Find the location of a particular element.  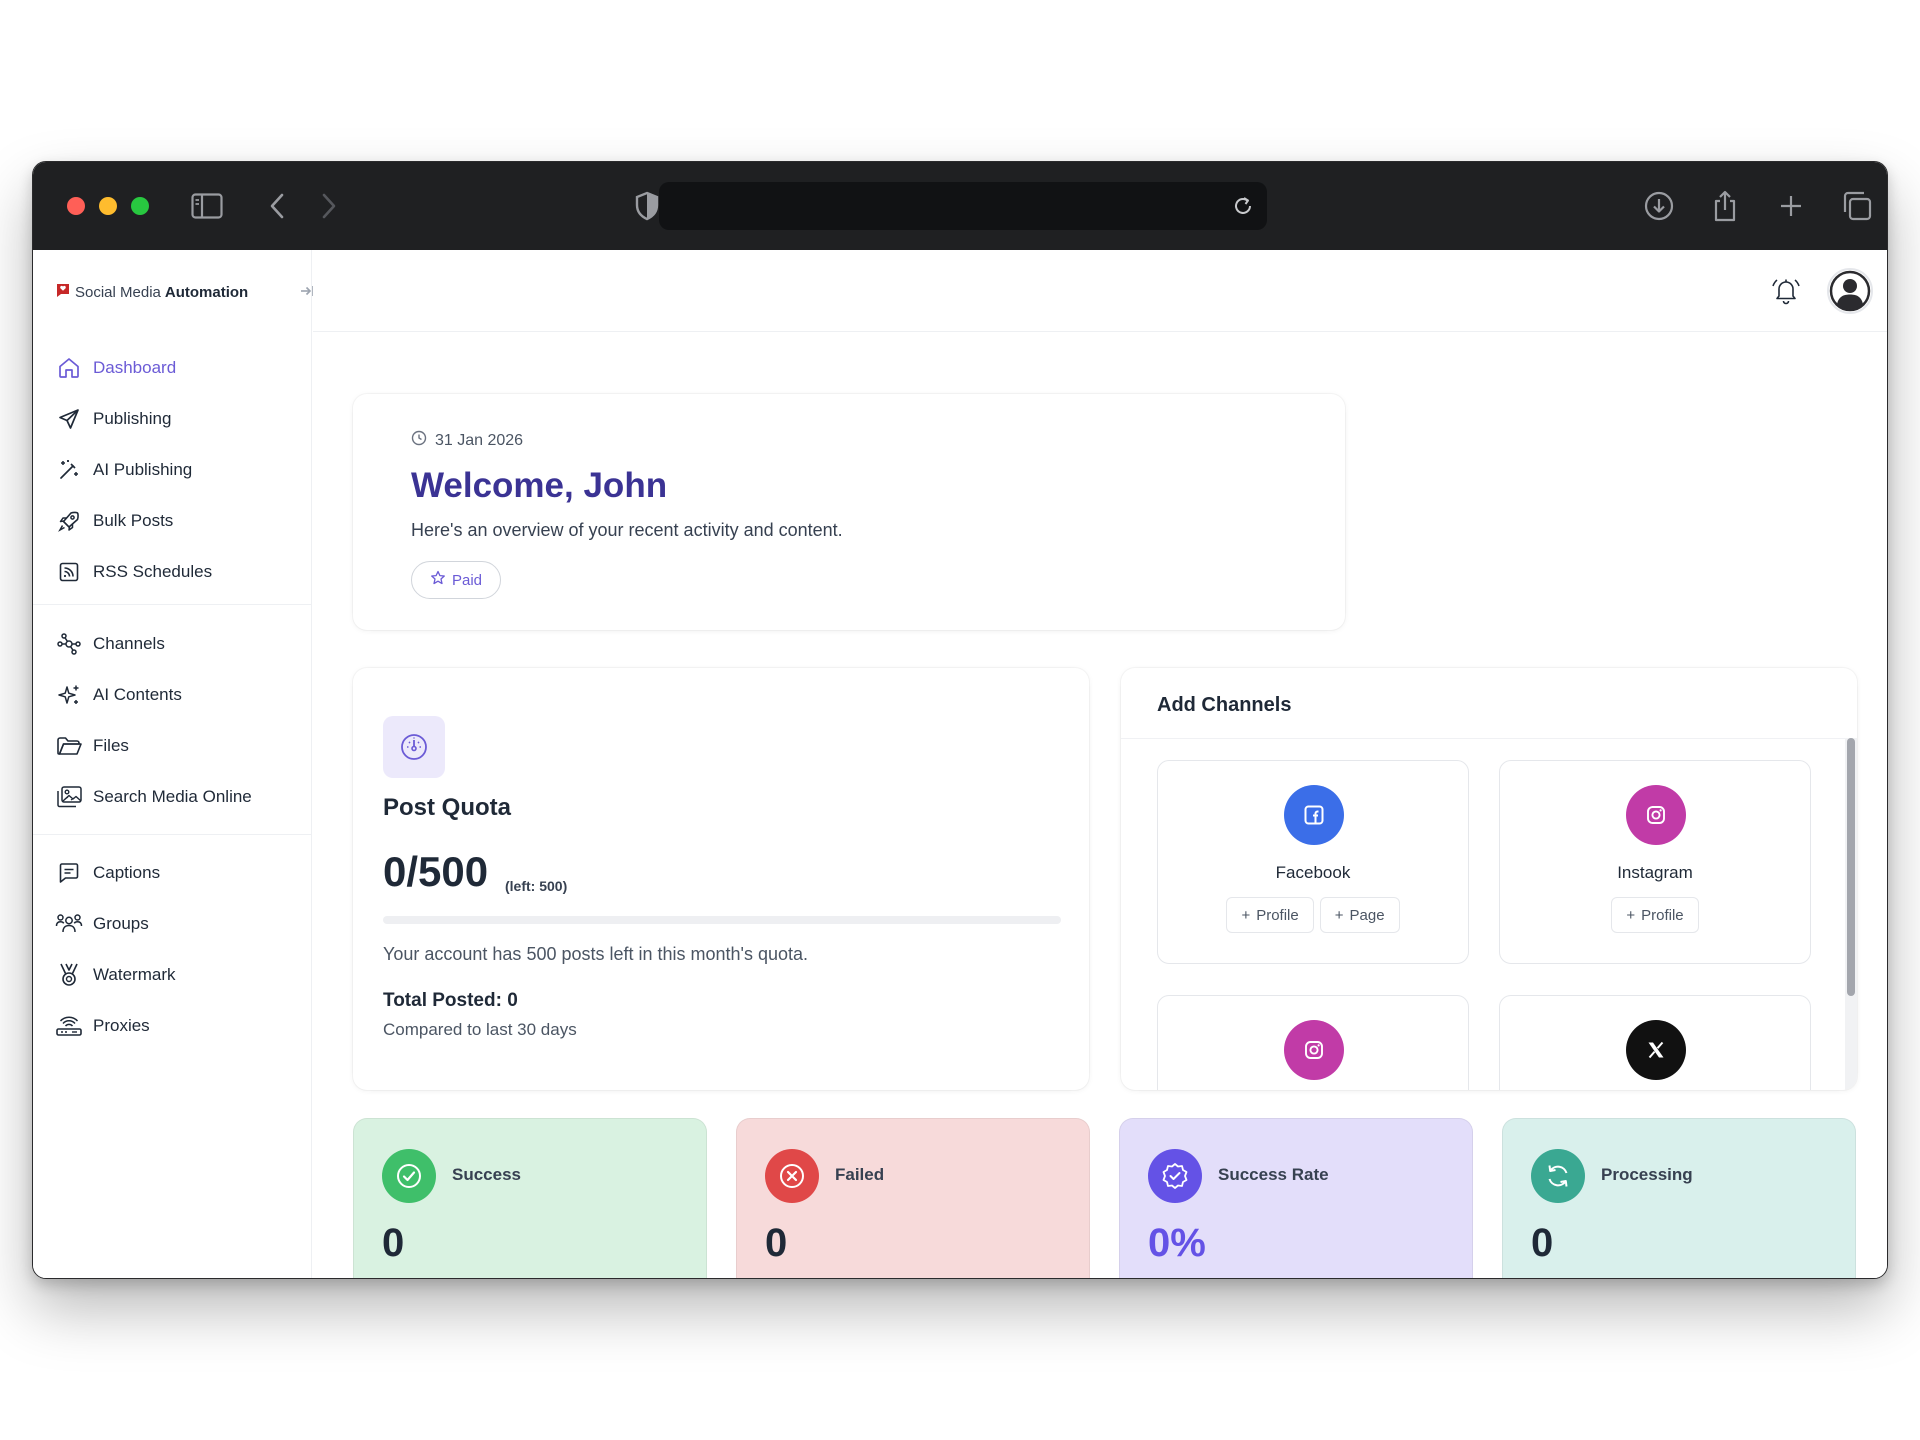

channel-card-facebook: Facebook + Profile + Page is located at coordinates (1313, 862).